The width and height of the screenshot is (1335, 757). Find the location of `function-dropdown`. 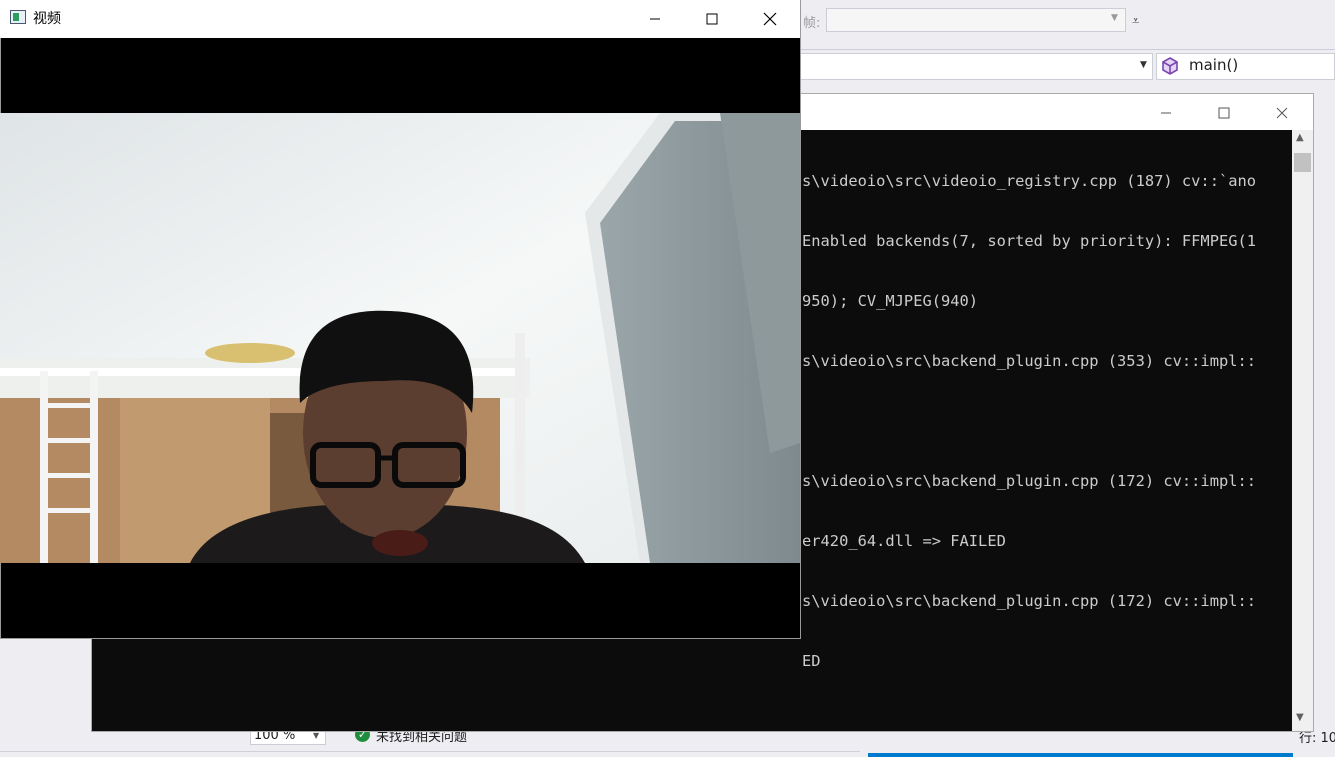

function-dropdown is located at coordinates (1245, 66).